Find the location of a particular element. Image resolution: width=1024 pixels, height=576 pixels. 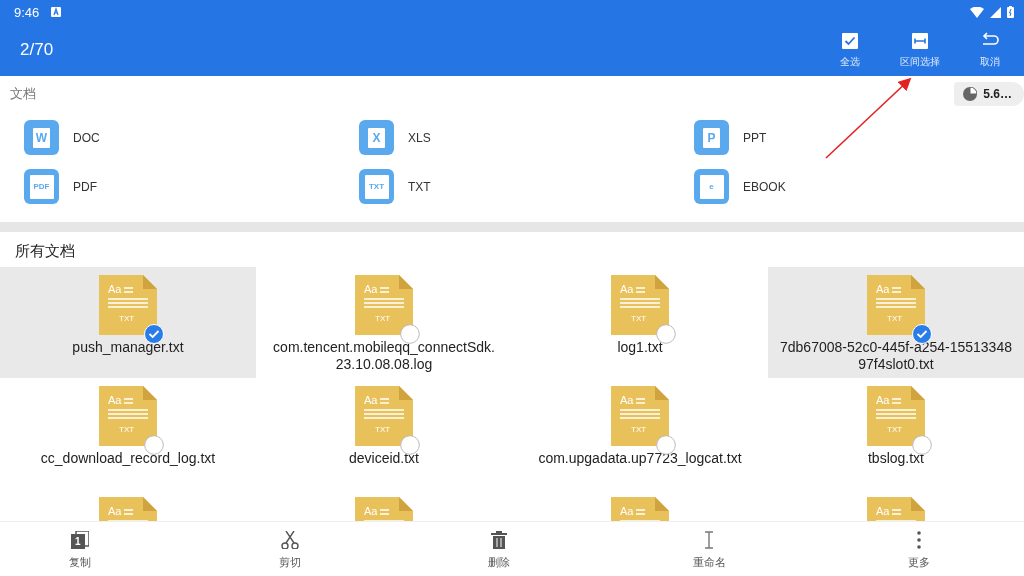

document-type-icon: TXT is located at coordinates (376, 186).